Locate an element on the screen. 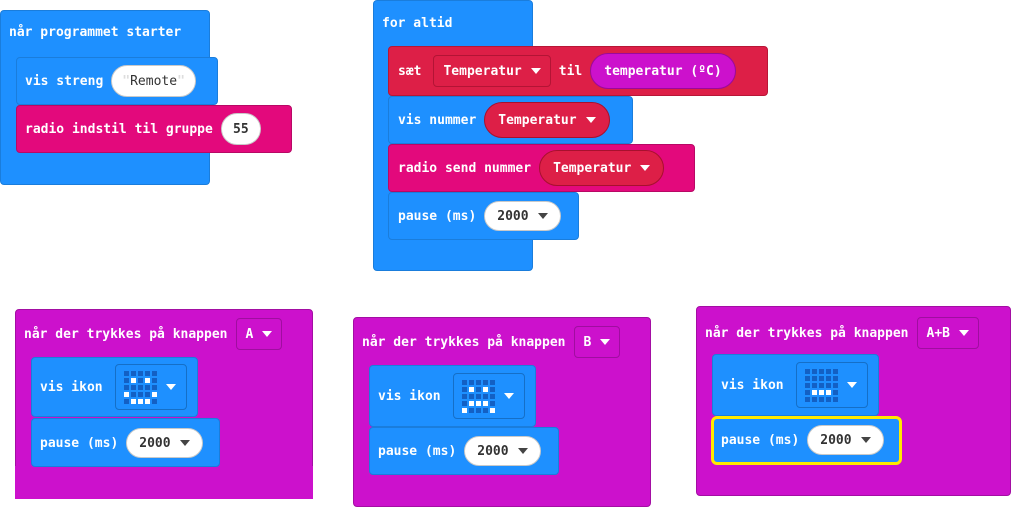 This screenshot has width=1011, height=507. button-ab-show-icon-block: vis ikon is located at coordinates (795, 385).